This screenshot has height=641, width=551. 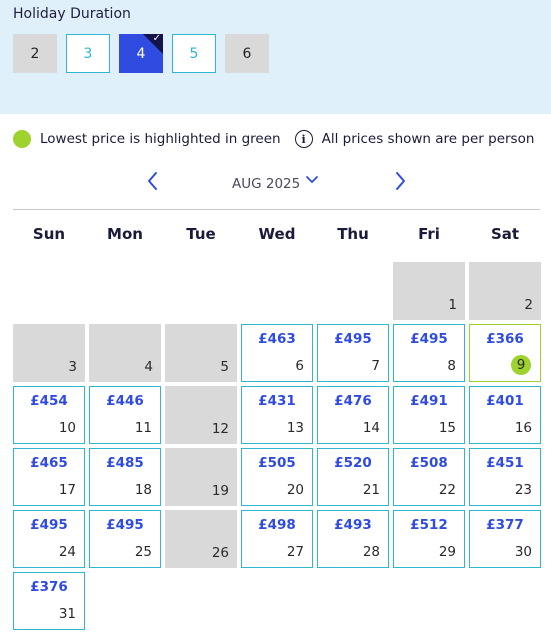 I want to click on calendar-day-25: £495 25, so click(x=125, y=539).